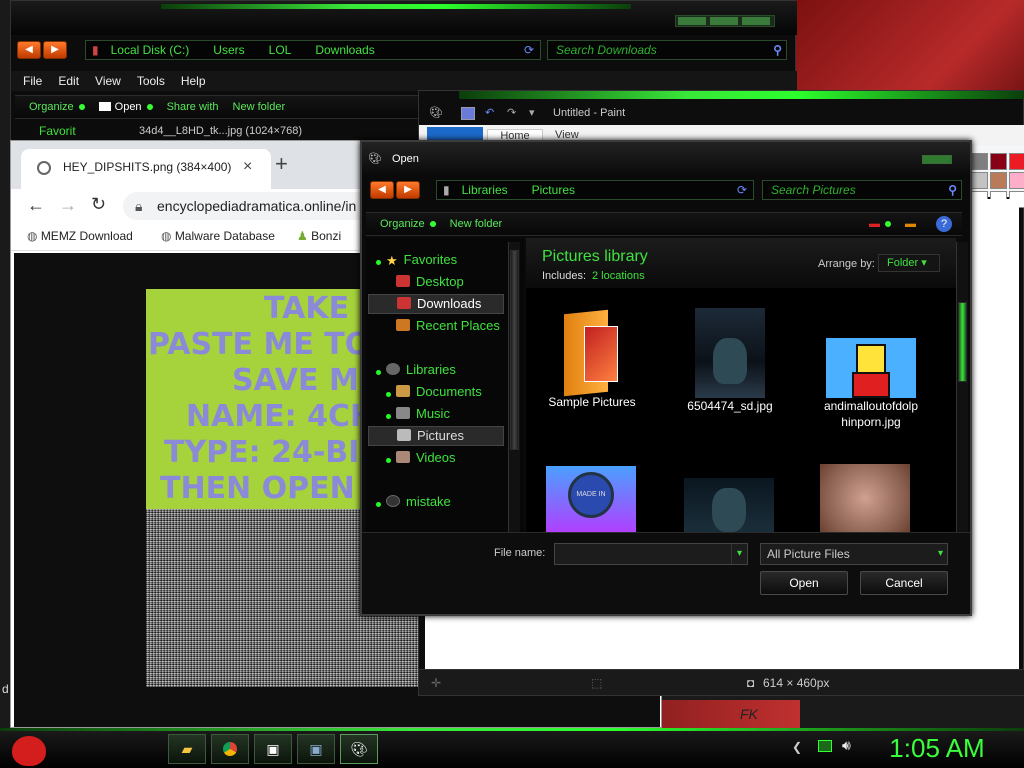  Describe the element at coordinates (618, 276) in the screenshot. I see `includes-locations-link: 2 locations` at that location.